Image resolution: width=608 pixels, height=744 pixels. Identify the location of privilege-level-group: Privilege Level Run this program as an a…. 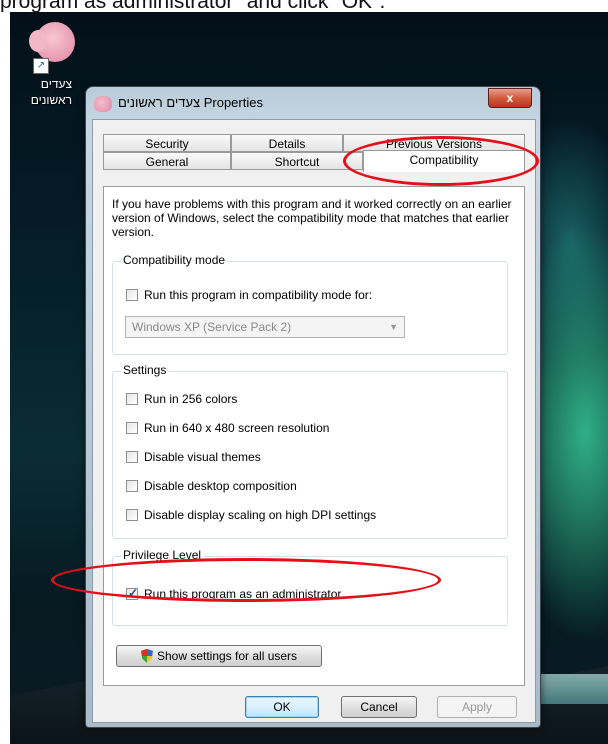
(310, 587).